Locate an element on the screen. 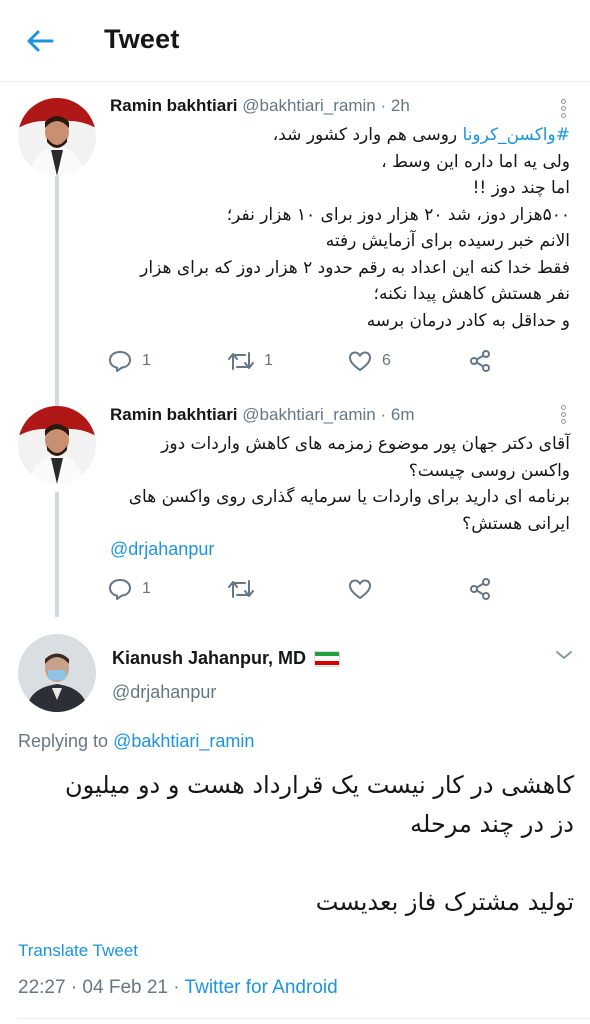 The height and width of the screenshot is (1024, 590). tweet-metadata: 22:27 · 04 Feb 21 · Twitter for Android is located at coordinates (178, 988).